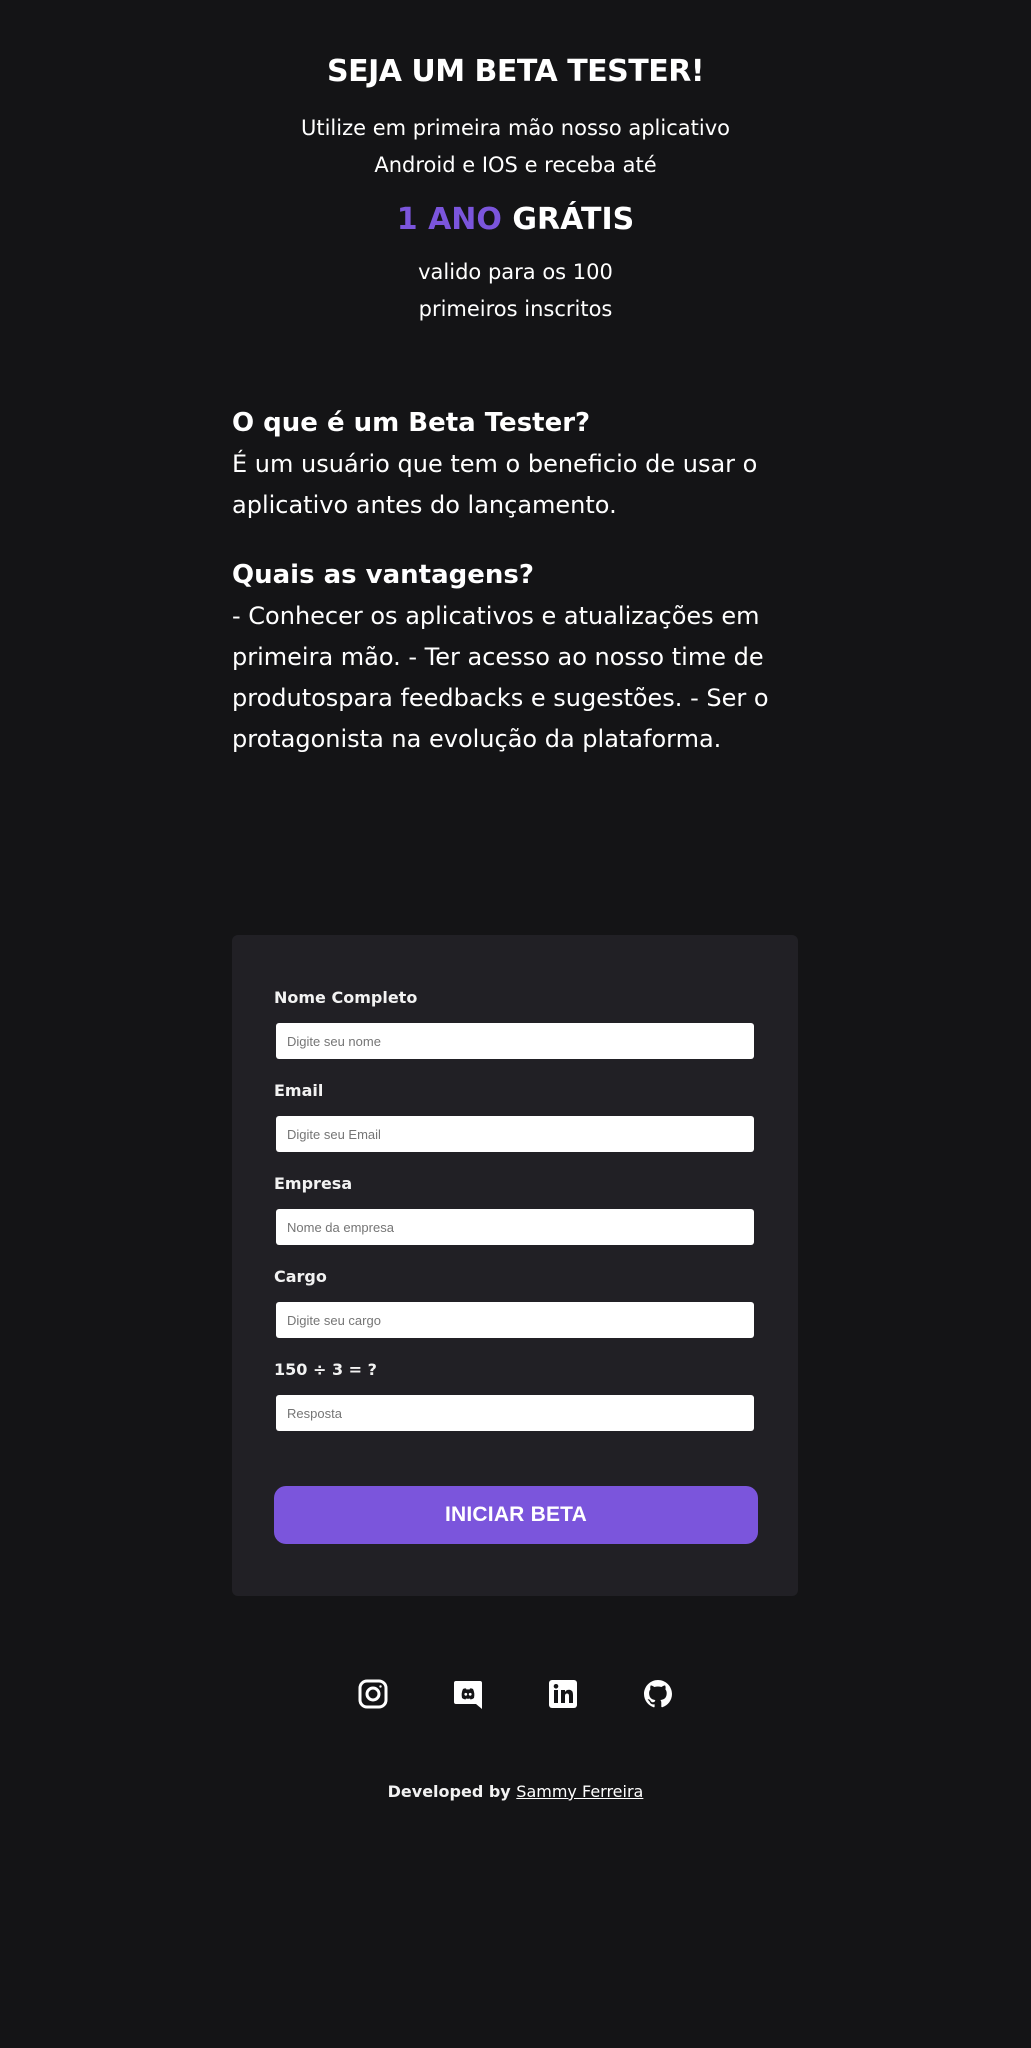 This screenshot has height=2048, width=1031. What do you see at coordinates (452, 1791) in the screenshot?
I see `footer-prefix: Developed by` at bounding box center [452, 1791].